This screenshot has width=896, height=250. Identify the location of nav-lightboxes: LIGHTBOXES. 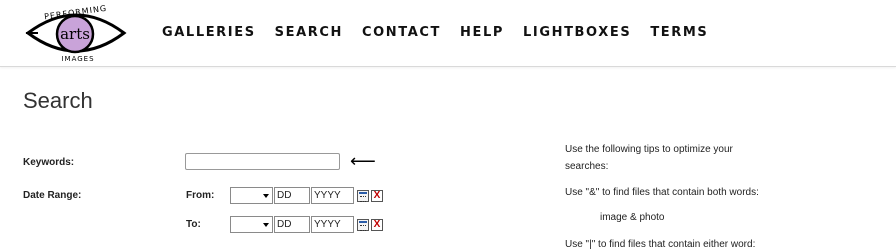
(577, 33).